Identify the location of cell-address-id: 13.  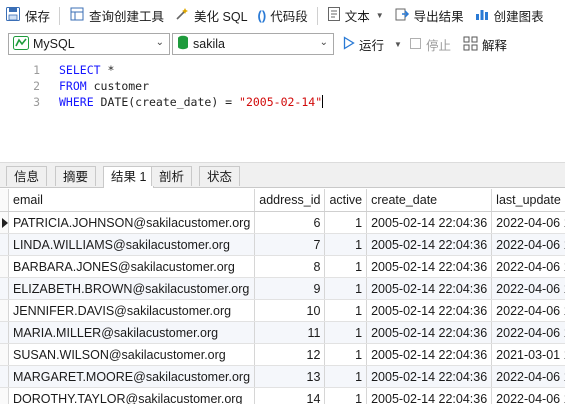
(290, 376).